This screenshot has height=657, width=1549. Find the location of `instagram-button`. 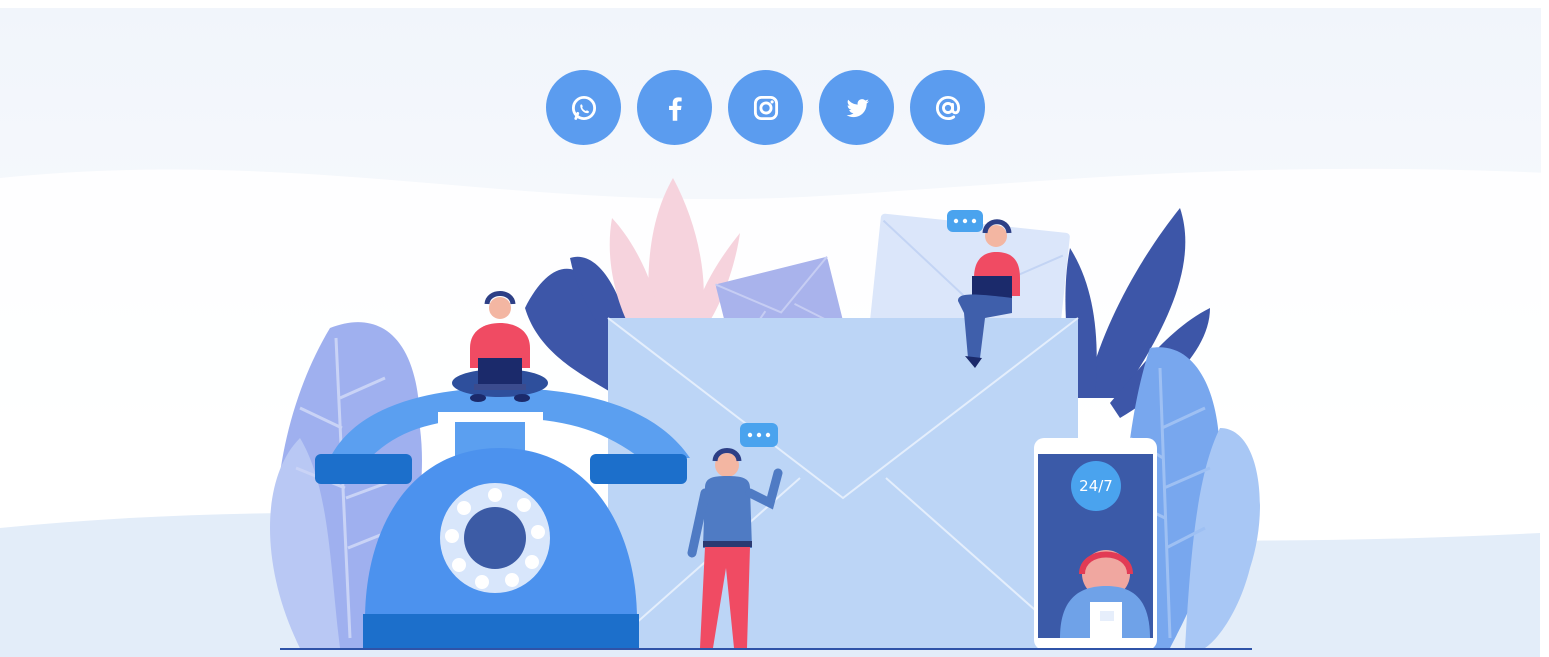

instagram-button is located at coordinates (765, 107).